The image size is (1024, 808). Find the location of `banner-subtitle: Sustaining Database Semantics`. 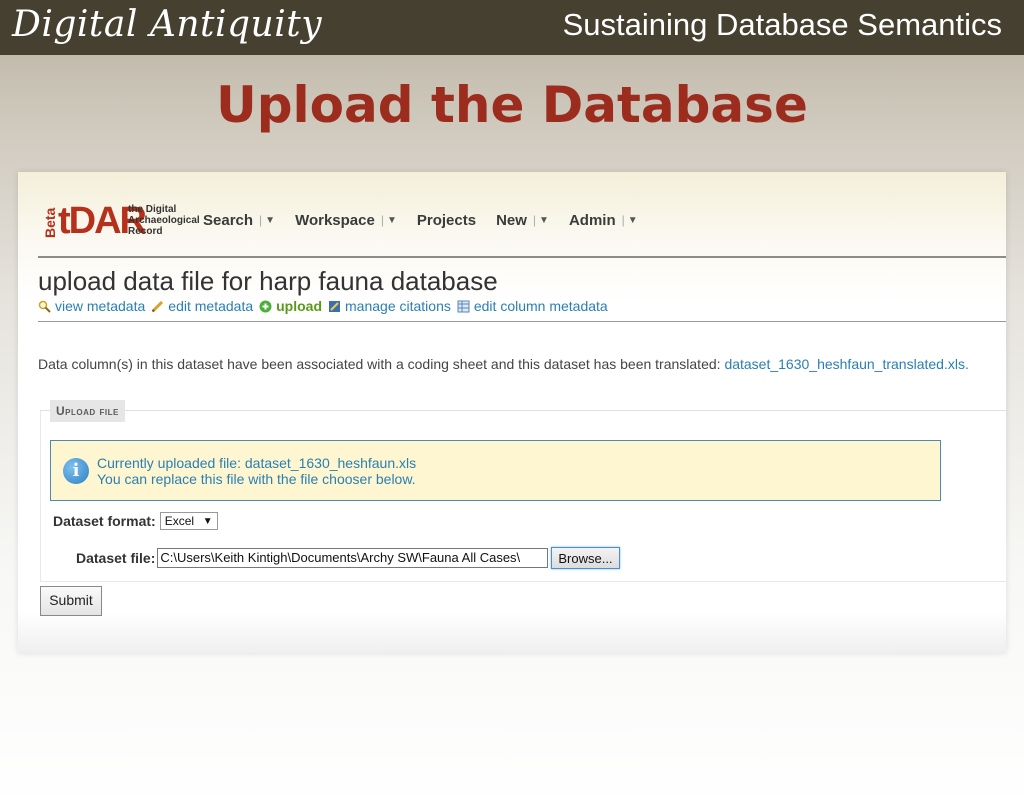

banner-subtitle: Sustaining Database Semantics is located at coordinates (782, 24).